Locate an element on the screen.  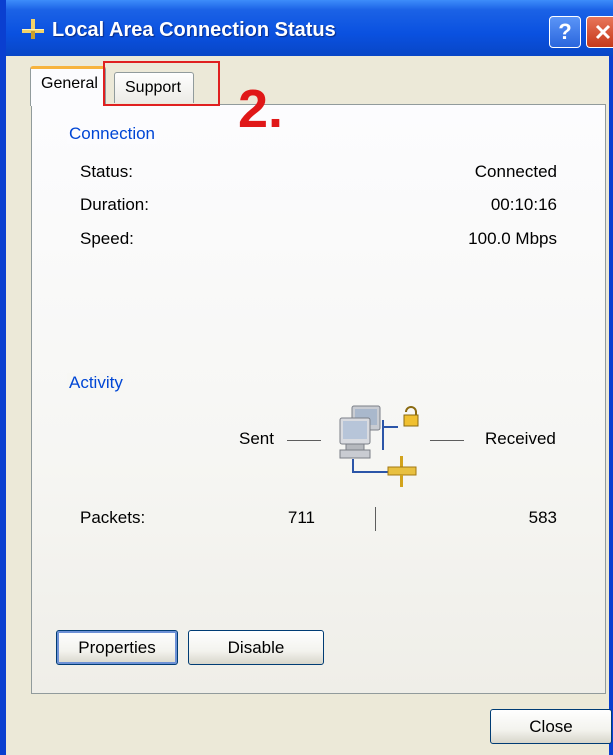
packets-divider is located at coordinates (375, 519).